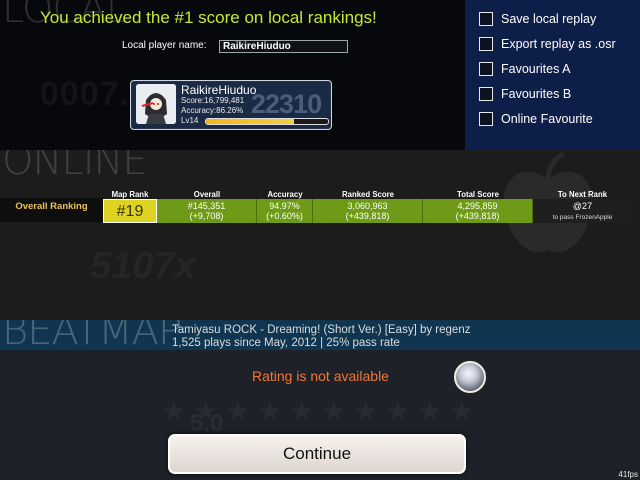  Describe the element at coordinates (213, 100) in the screenshot. I see `player-card-score: Score:16,799,481` at that location.